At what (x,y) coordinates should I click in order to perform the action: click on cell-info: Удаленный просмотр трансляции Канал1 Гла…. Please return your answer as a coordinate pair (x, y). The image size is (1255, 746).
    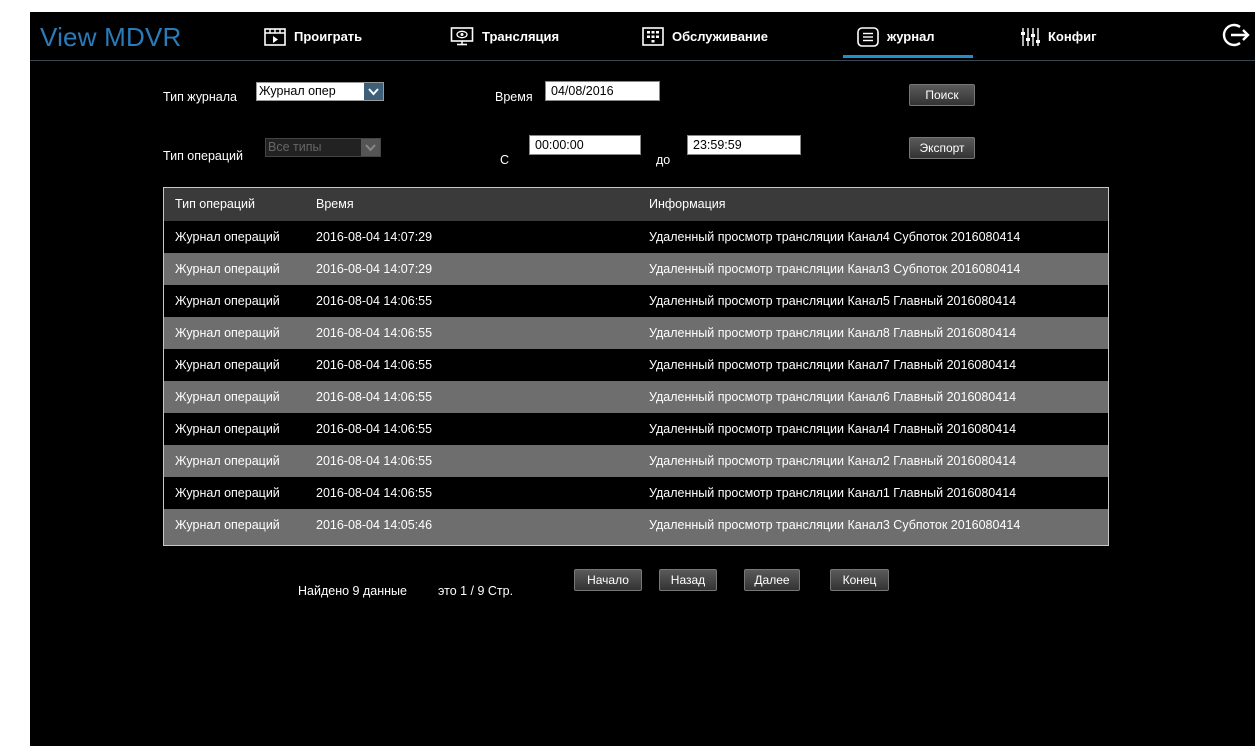
    Looking at the image, I should click on (833, 493).